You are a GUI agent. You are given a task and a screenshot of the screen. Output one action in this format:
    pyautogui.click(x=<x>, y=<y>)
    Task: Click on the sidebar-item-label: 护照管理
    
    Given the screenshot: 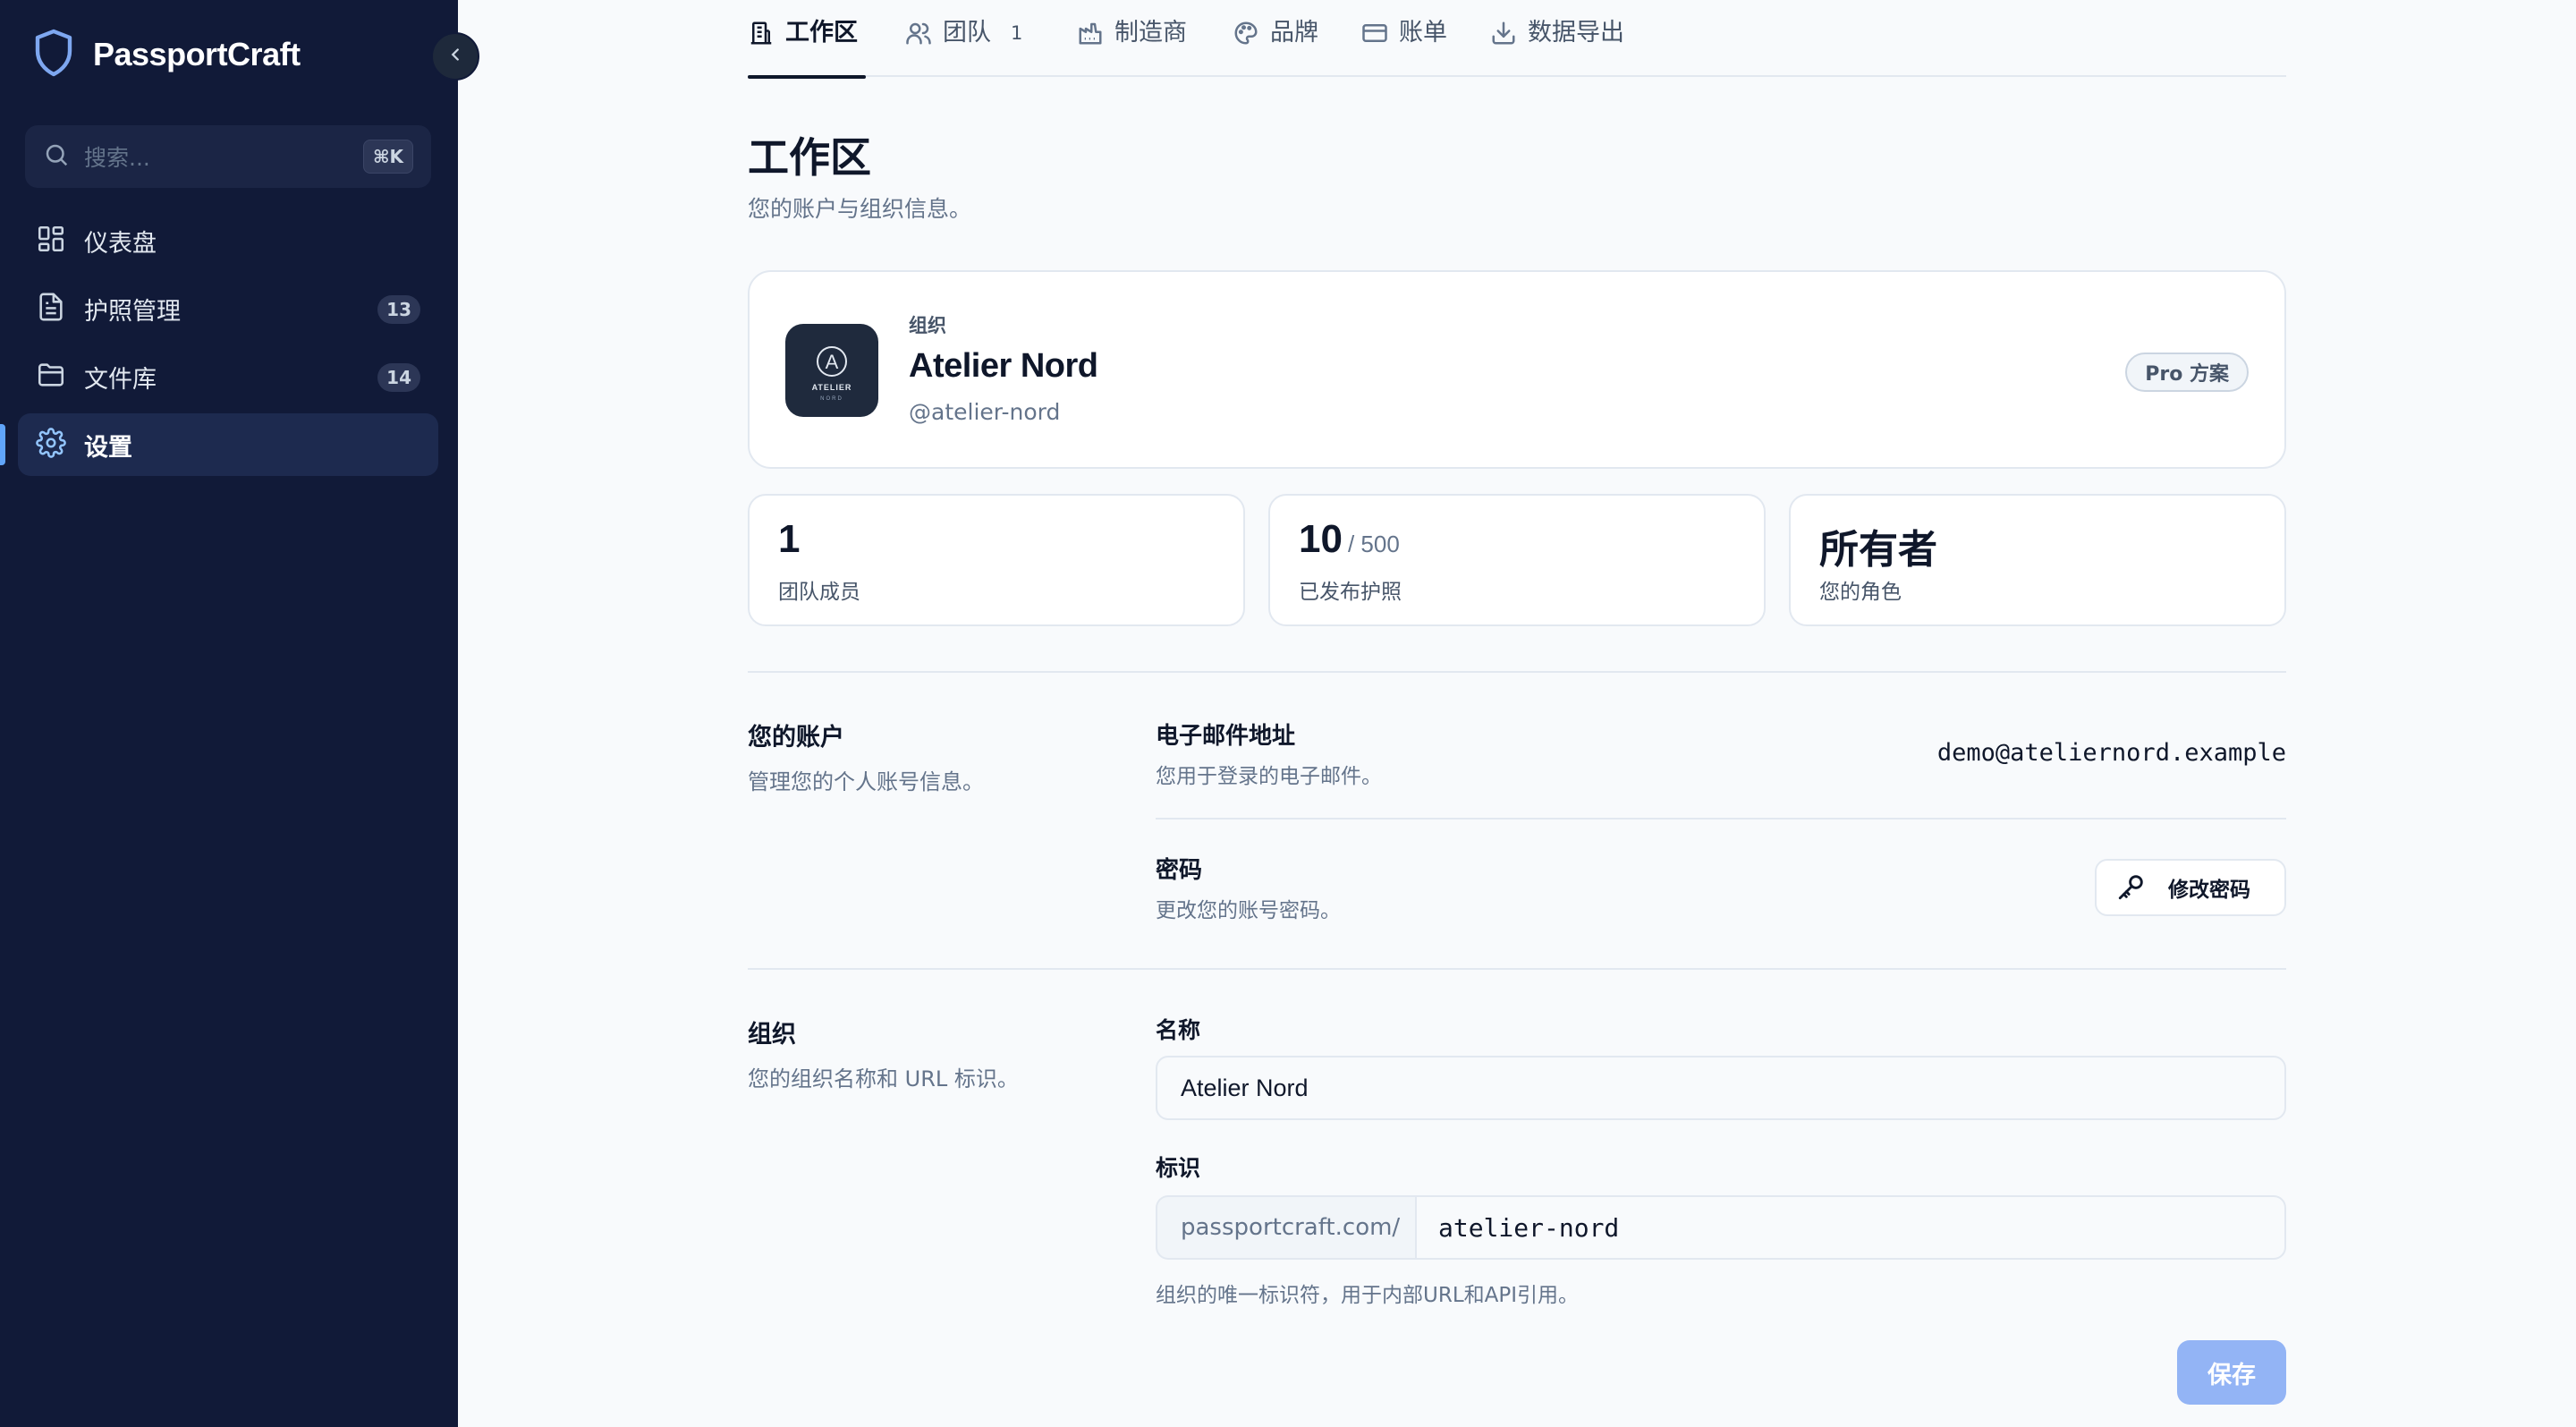 What is the action you would take?
    pyautogui.click(x=132, y=311)
    